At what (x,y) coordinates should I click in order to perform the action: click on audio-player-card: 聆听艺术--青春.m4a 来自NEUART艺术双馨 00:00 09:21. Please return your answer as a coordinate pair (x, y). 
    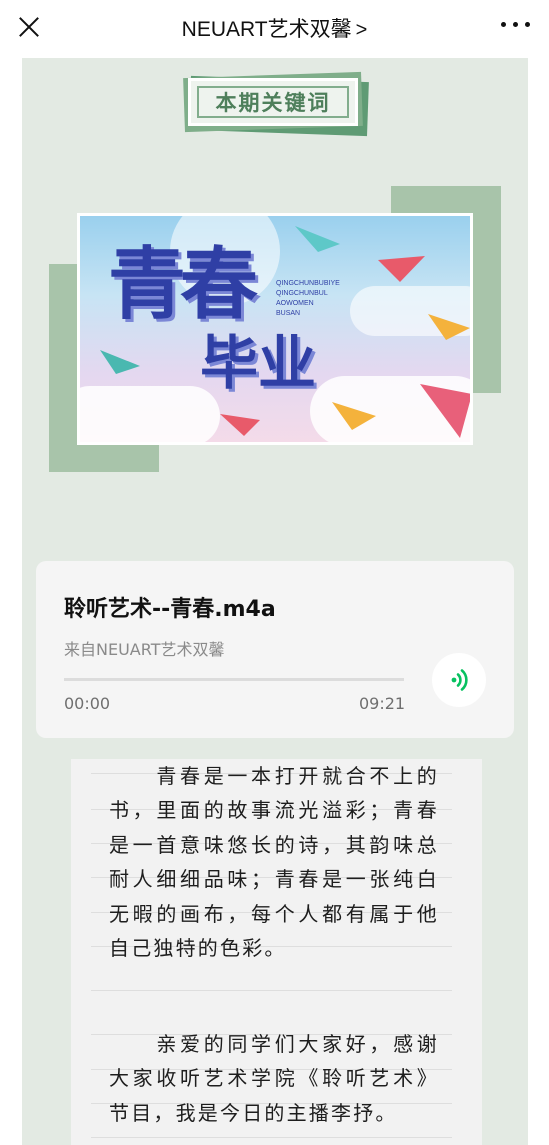
    Looking at the image, I should click on (275, 649).